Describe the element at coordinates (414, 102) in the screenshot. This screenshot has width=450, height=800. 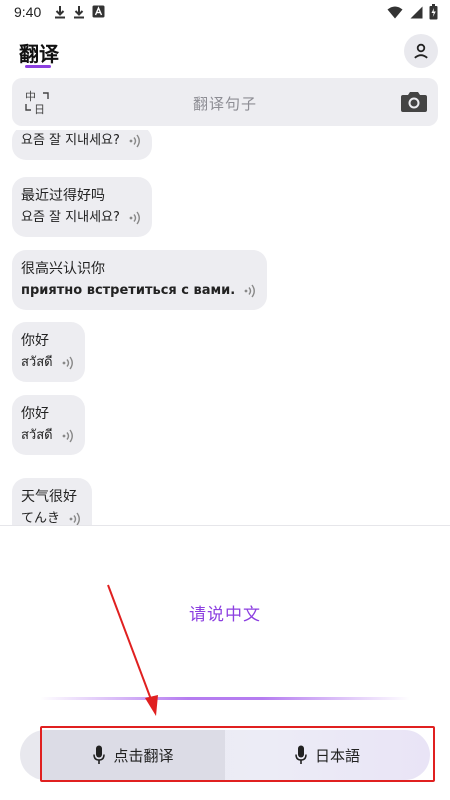
I see `camera-icon` at that location.